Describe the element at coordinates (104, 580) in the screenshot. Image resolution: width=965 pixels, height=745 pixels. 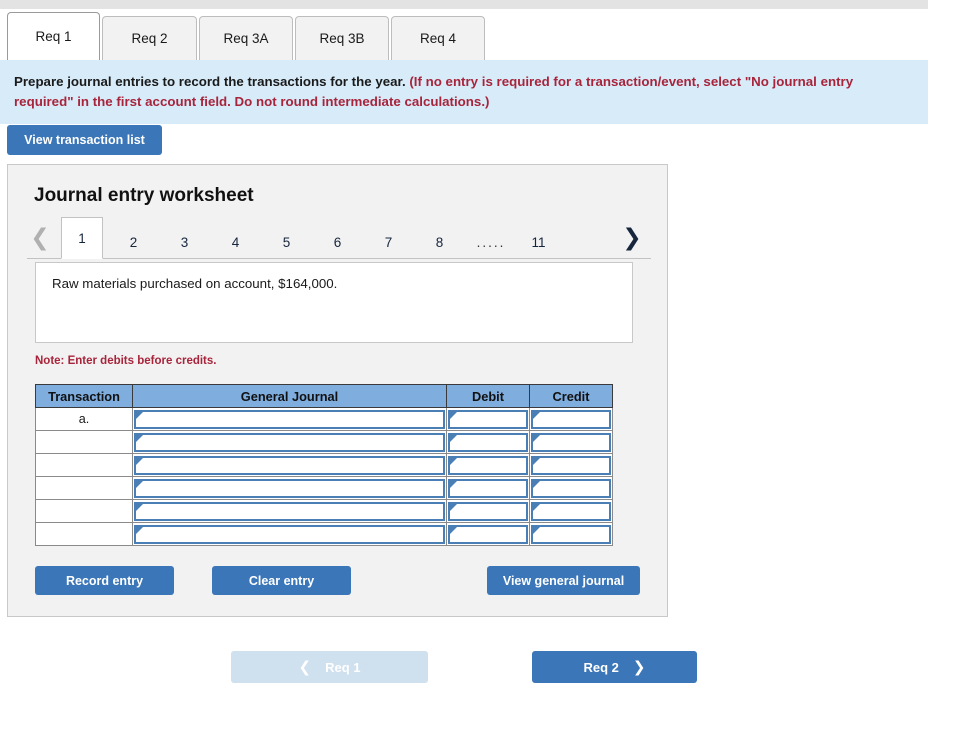
I see `record-entry-button: Record entry` at that location.